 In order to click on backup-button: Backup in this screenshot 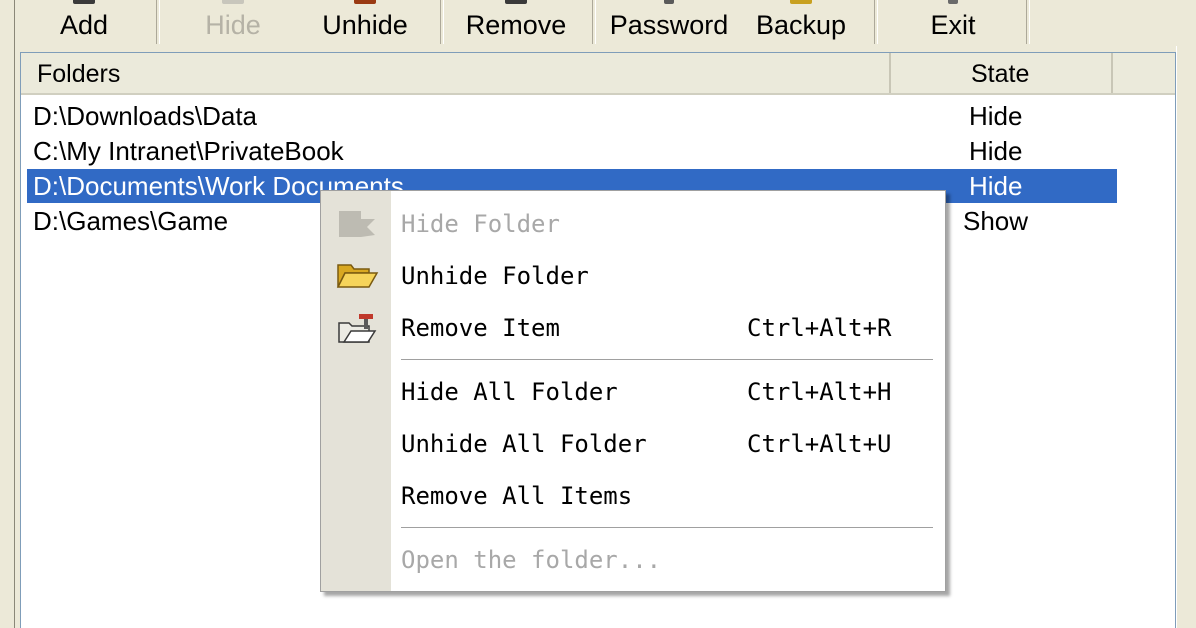, I will do `click(801, 22)`.